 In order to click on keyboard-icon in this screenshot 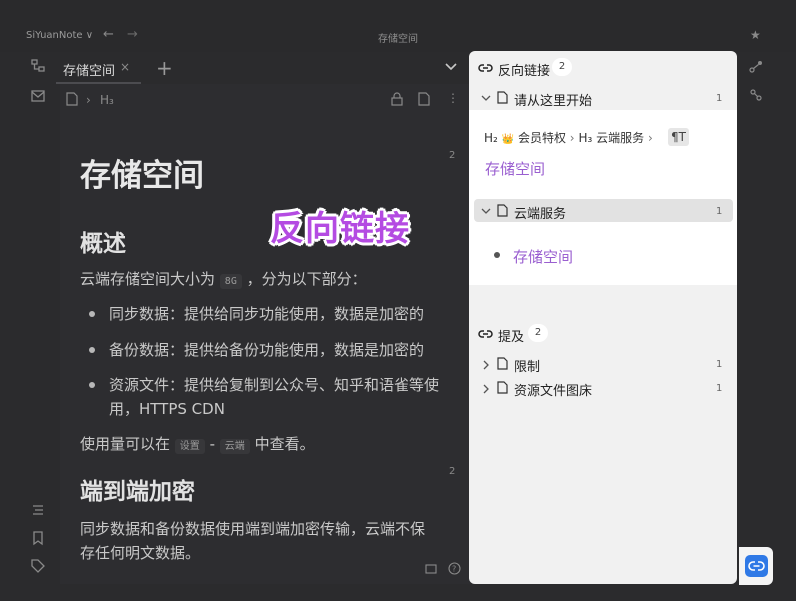, I will do `click(431, 569)`.